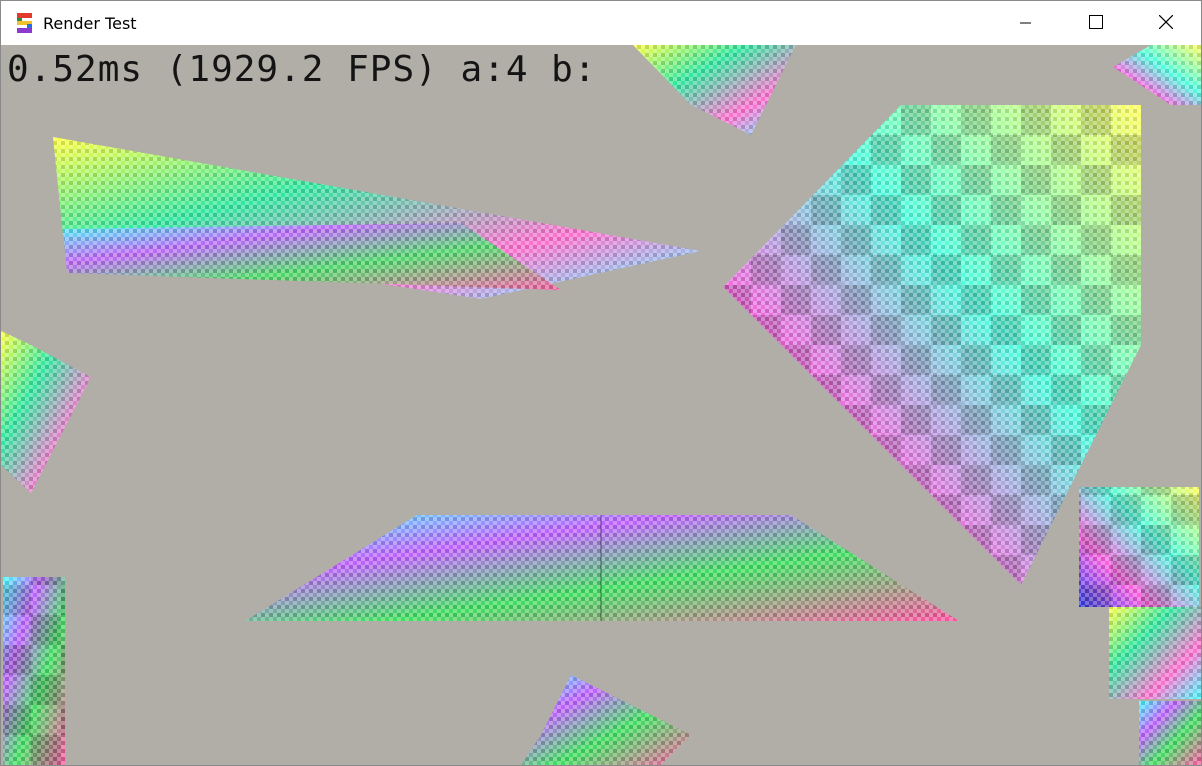  I want to click on close-icon, so click(1166, 23).